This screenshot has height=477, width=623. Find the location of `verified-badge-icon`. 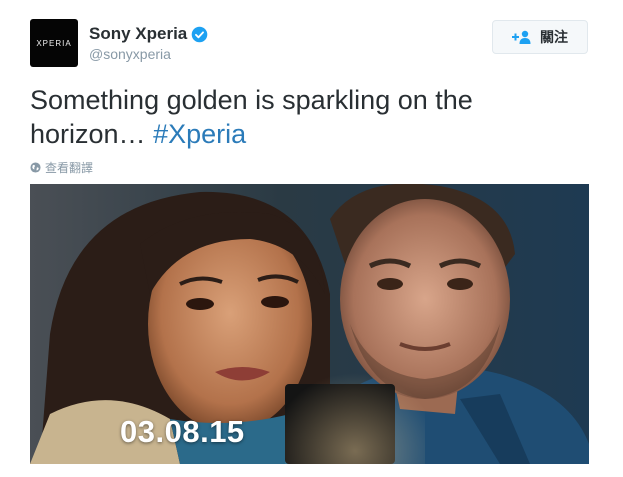

verified-badge-icon is located at coordinates (199, 34).